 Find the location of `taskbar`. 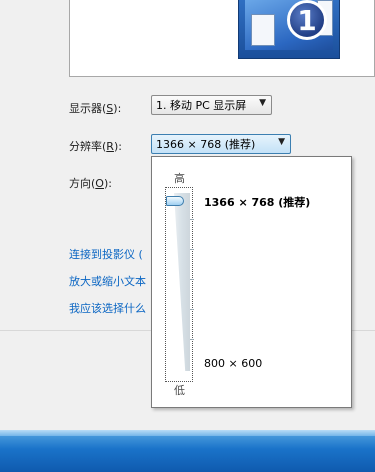

taskbar is located at coordinates (187, 451).